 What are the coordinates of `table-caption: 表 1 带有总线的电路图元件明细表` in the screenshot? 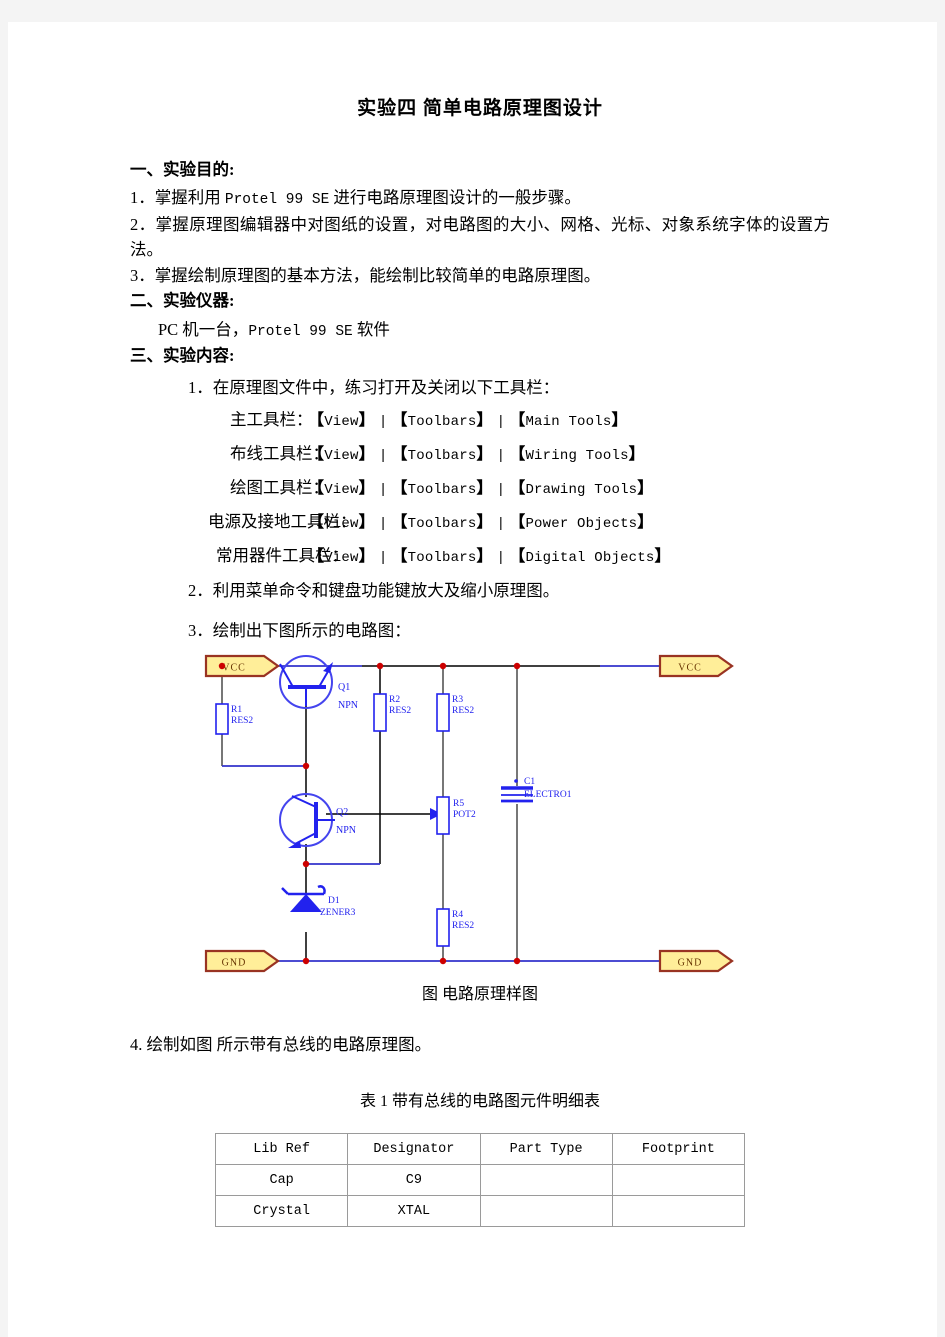 It's located at (479, 1102).